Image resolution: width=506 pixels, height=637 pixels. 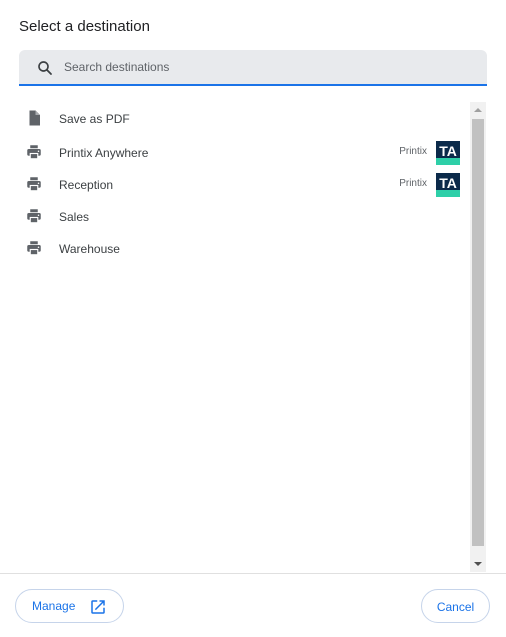 What do you see at coordinates (34, 118) in the screenshot?
I see `file-icon` at bounding box center [34, 118].